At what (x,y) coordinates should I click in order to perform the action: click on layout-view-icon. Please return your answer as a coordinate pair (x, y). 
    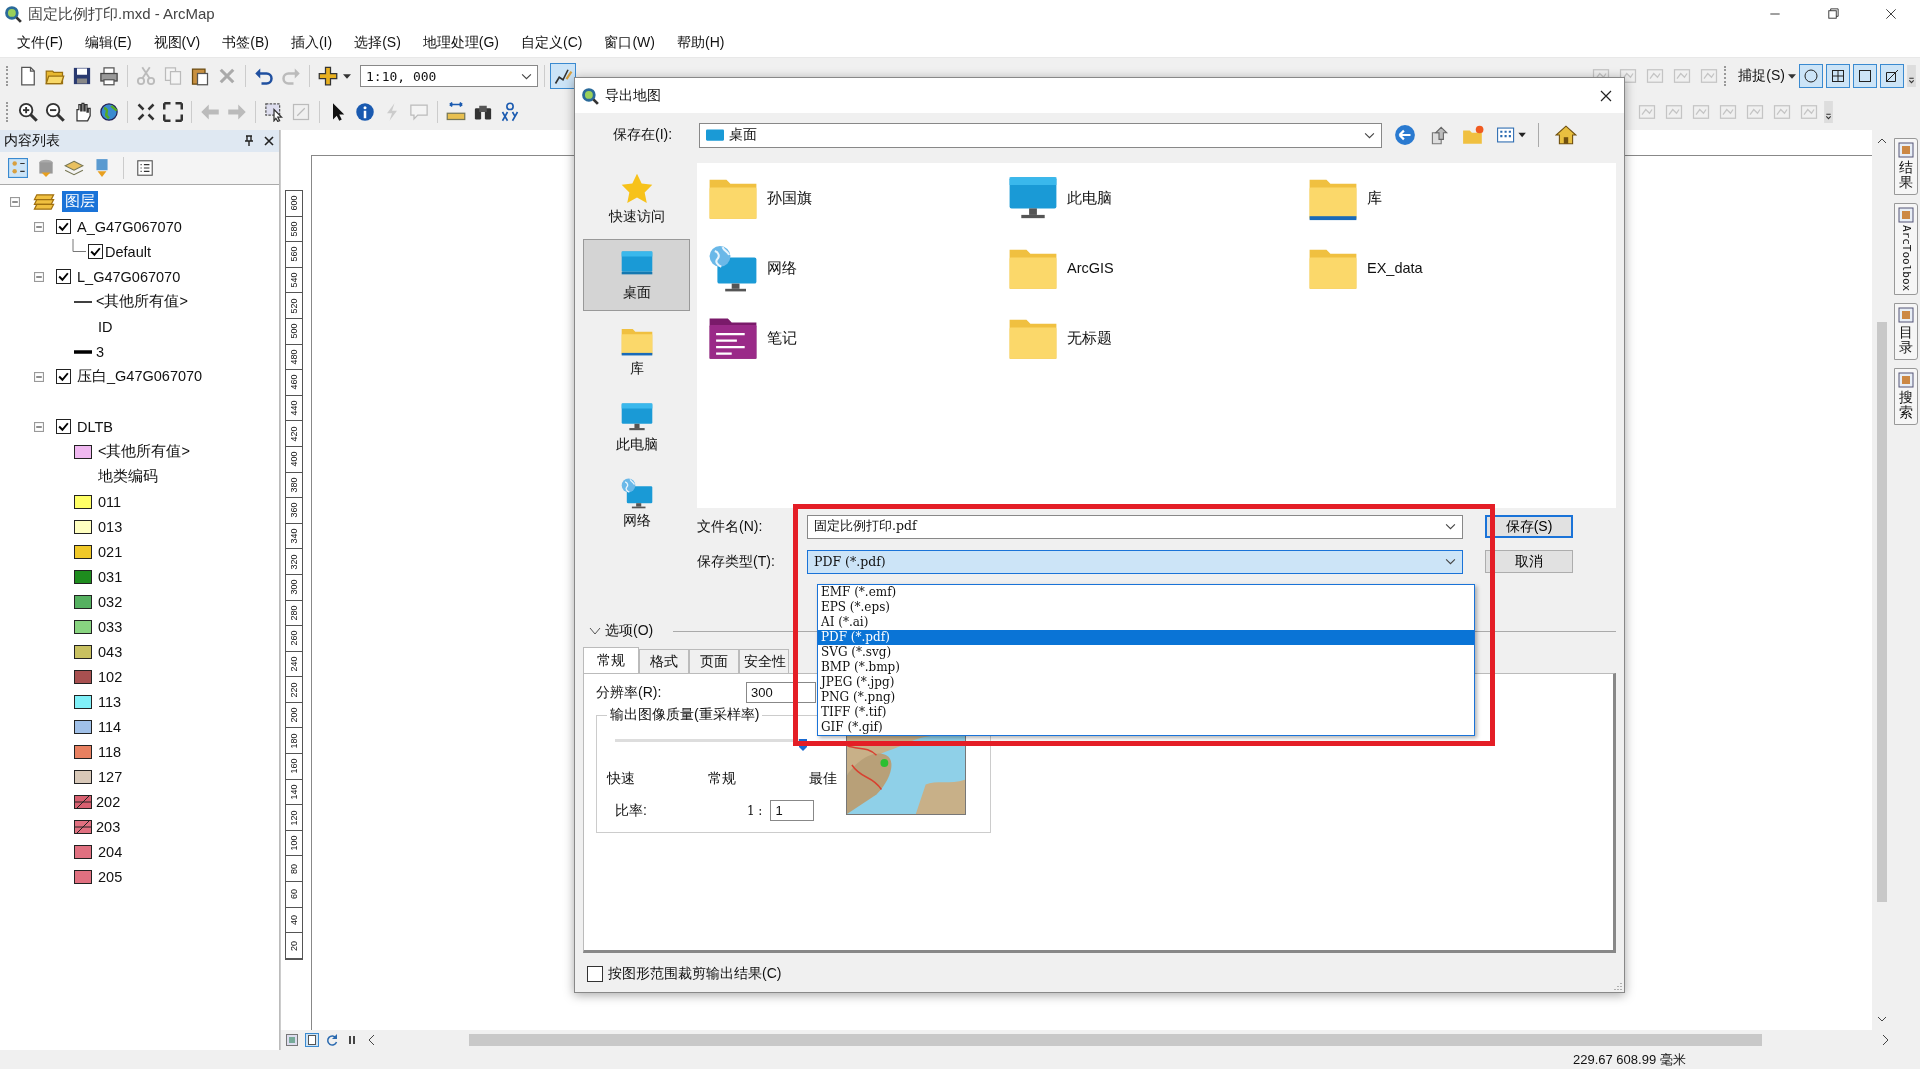
    Looking at the image, I should click on (292, 1040).